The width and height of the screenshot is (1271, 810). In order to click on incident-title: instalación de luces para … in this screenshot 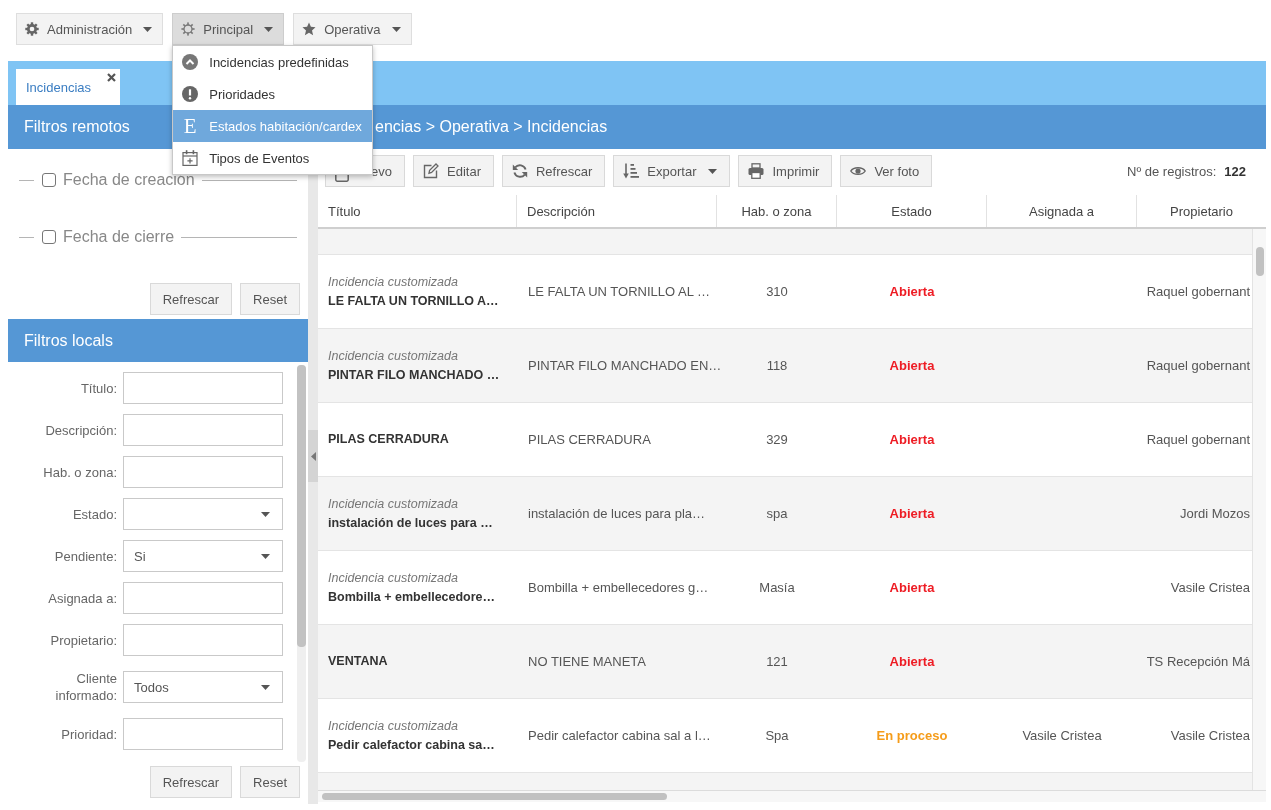, I will do `click(411, 523)`.